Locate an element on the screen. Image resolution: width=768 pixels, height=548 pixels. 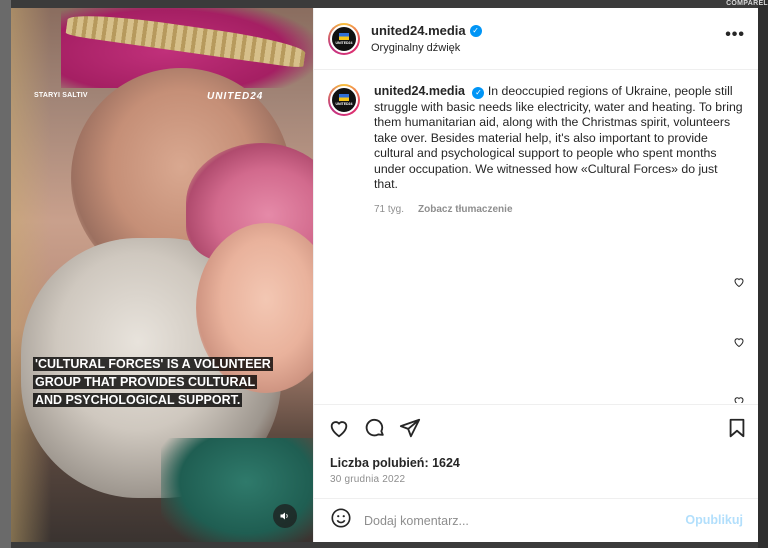
share-button is located at coordinates (410, 428).